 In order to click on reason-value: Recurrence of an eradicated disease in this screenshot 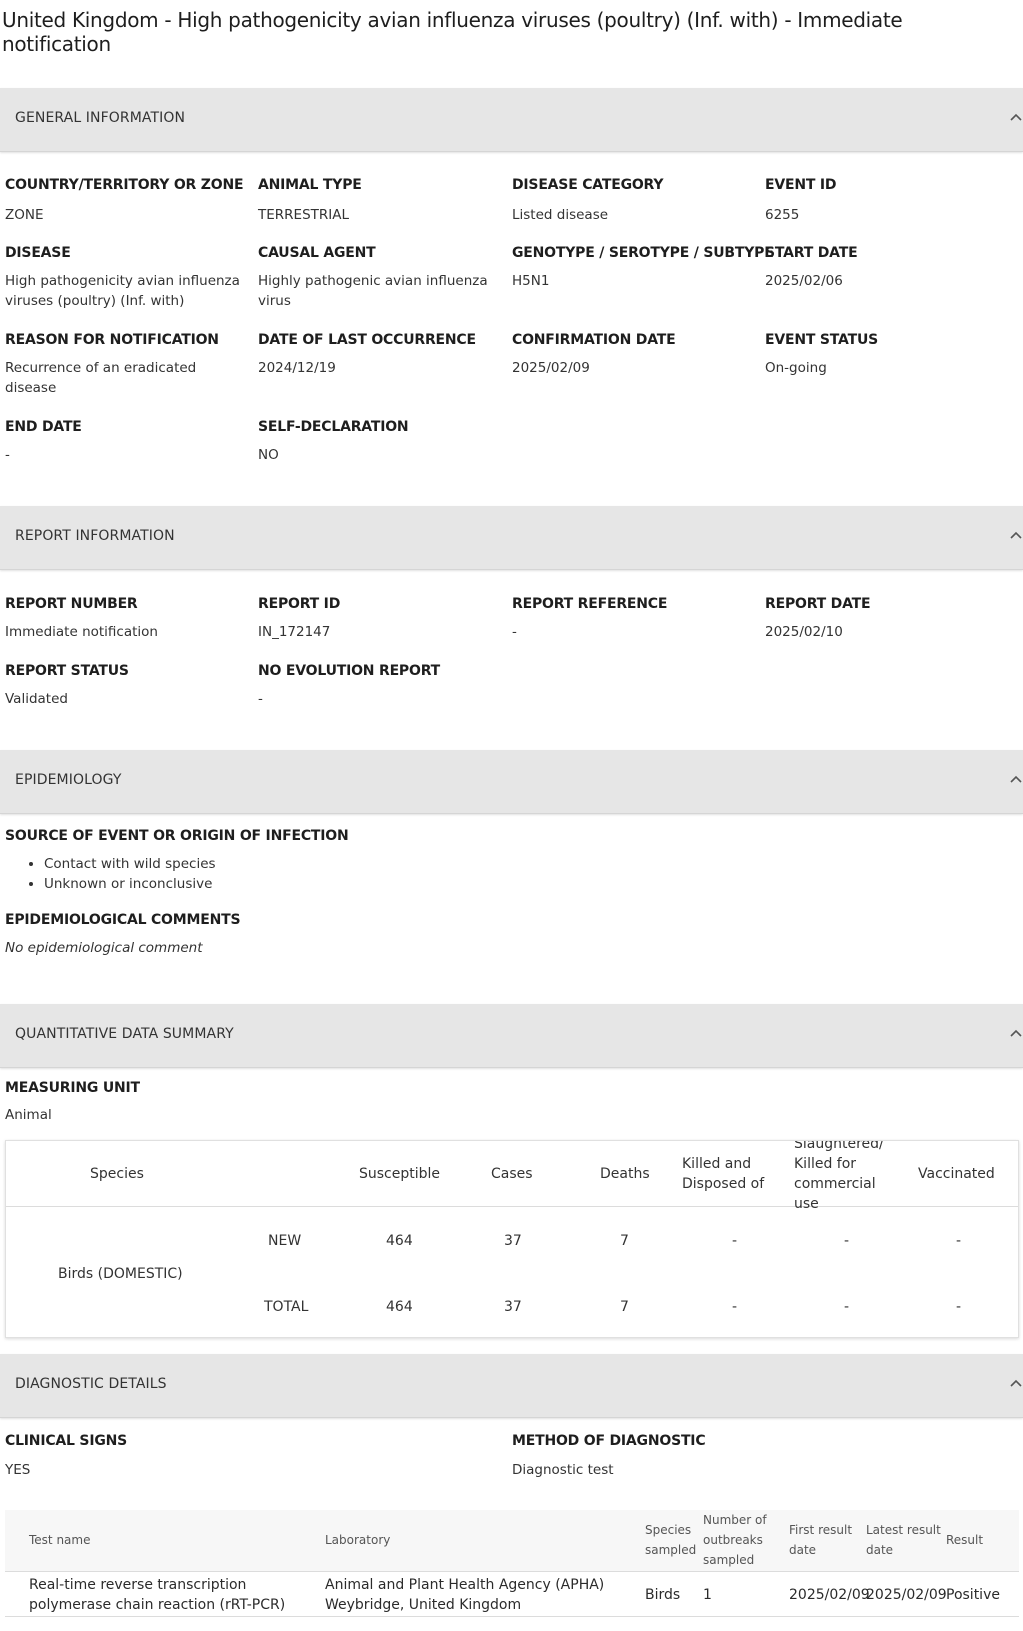, I will do `click(101, 378)`.